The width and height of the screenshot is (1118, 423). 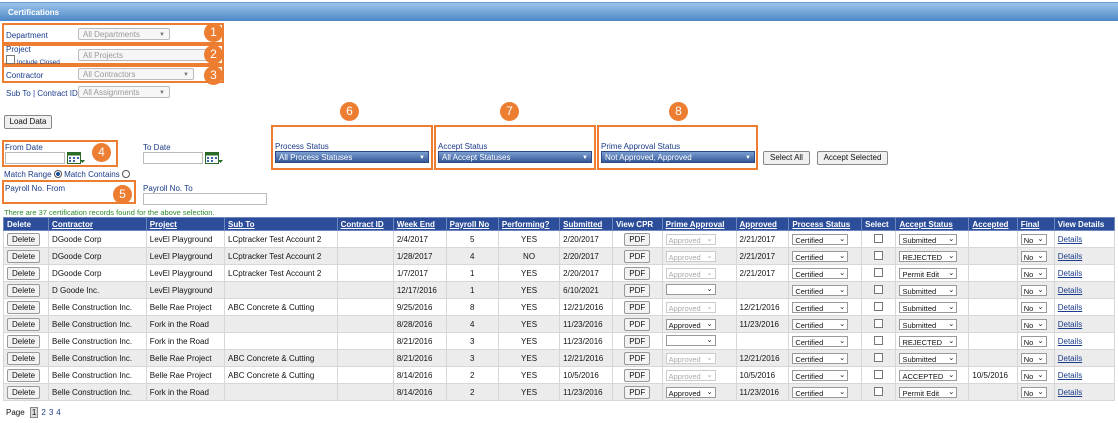 I want to click on from-date-input, so click(x=35, y=158).